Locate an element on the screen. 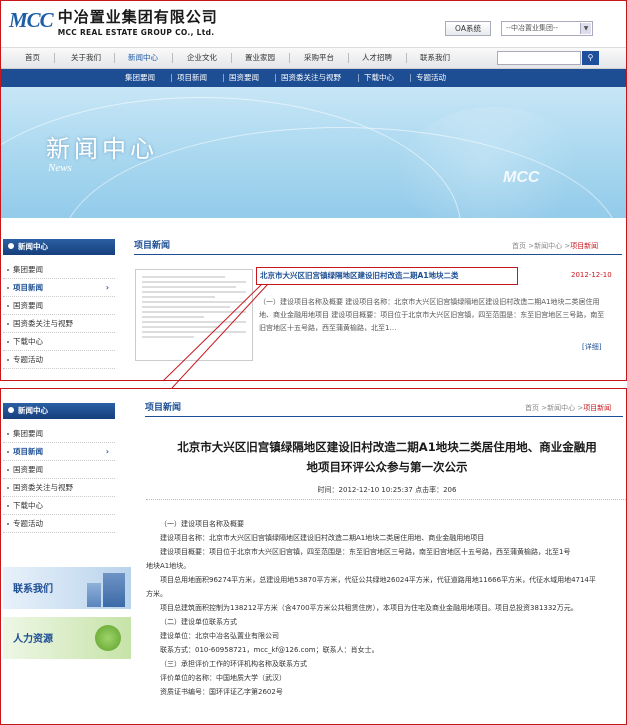 The height and width of the screenshot is (725, 627). sidebar-detail: 新闻中心 集团要闻 项目新闻 › 国资要闻 国资委关注与视野 下载中心 专题活动 is located at coordinates (59, 468).